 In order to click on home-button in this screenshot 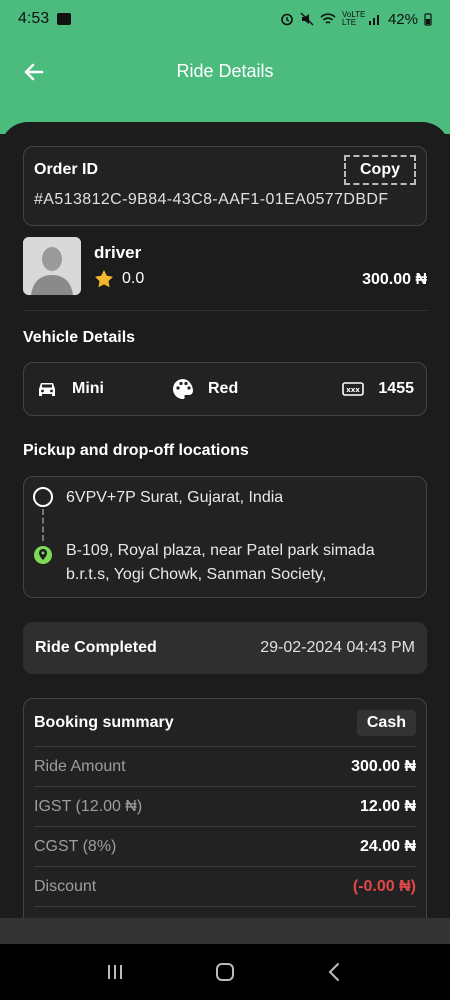, I will do `click(225, 972)`.